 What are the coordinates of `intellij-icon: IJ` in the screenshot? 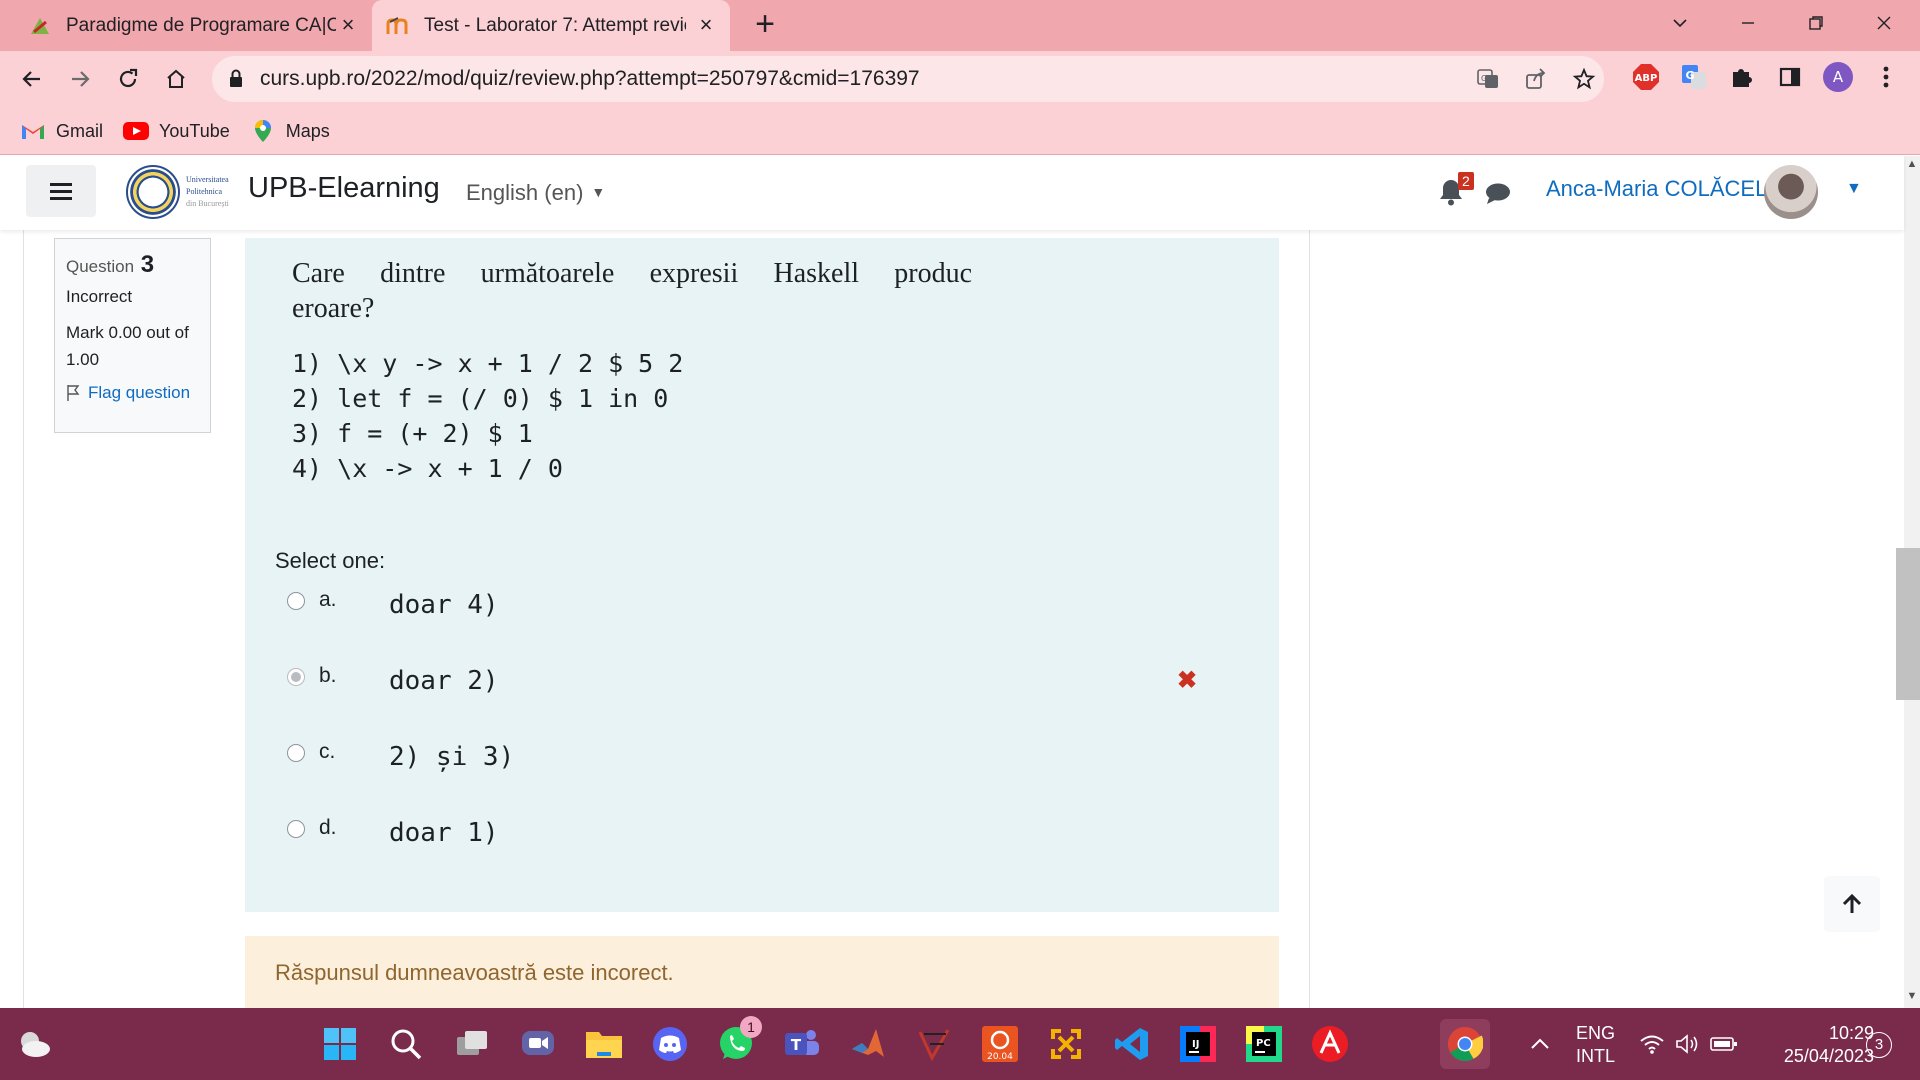 It's located at (1198, 1044).